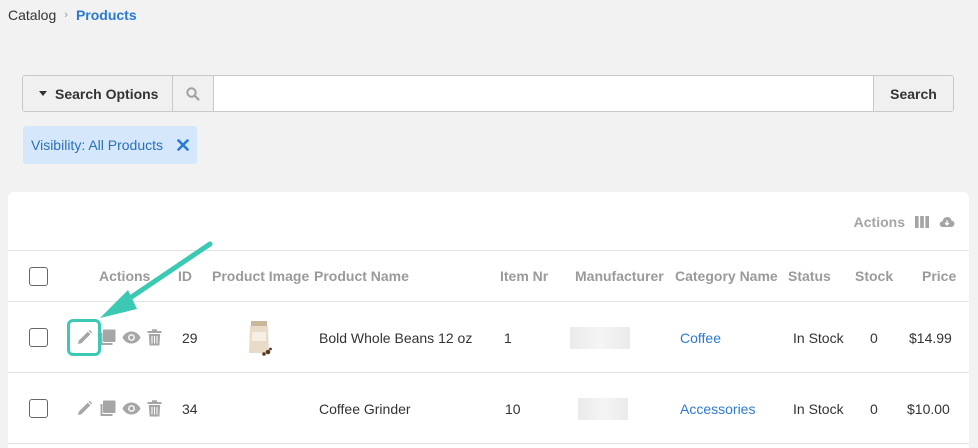 Image resolution: width=978 pixels, height=448 pixels. Describe the element at coordinates (190, 408) in the screenshot. I see `row-id: 34` at that location.